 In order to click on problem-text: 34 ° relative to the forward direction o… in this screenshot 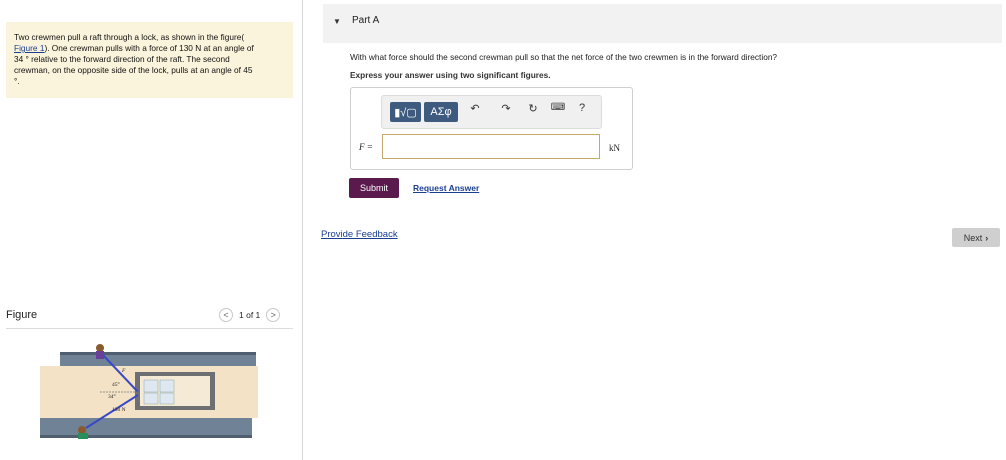, I will do `click(122, 59)`.